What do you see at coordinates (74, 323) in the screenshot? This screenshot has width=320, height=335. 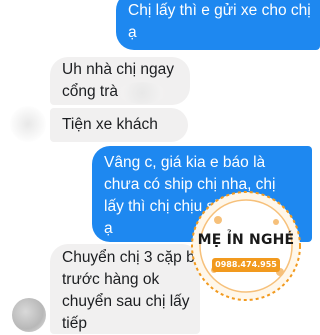 I see `message-line: tiếp` at bounding box center [74, 323].